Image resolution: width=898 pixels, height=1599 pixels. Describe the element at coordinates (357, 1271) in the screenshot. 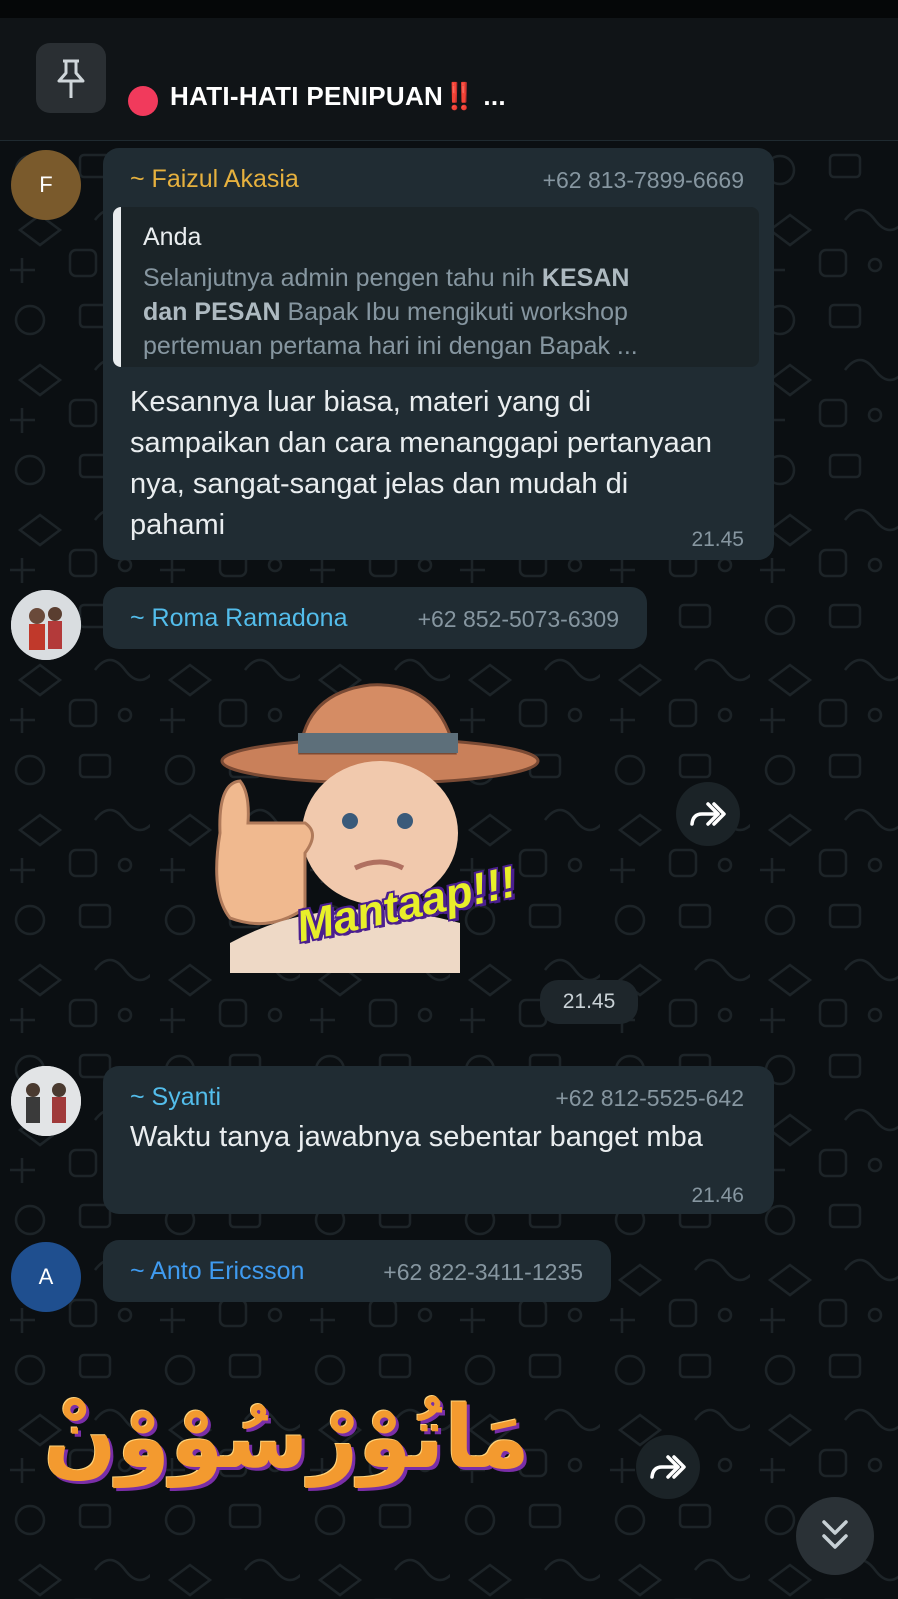

I see `sender-header-bubble: ~ Anto Ericsson +62 822-3411-1235` at that location.